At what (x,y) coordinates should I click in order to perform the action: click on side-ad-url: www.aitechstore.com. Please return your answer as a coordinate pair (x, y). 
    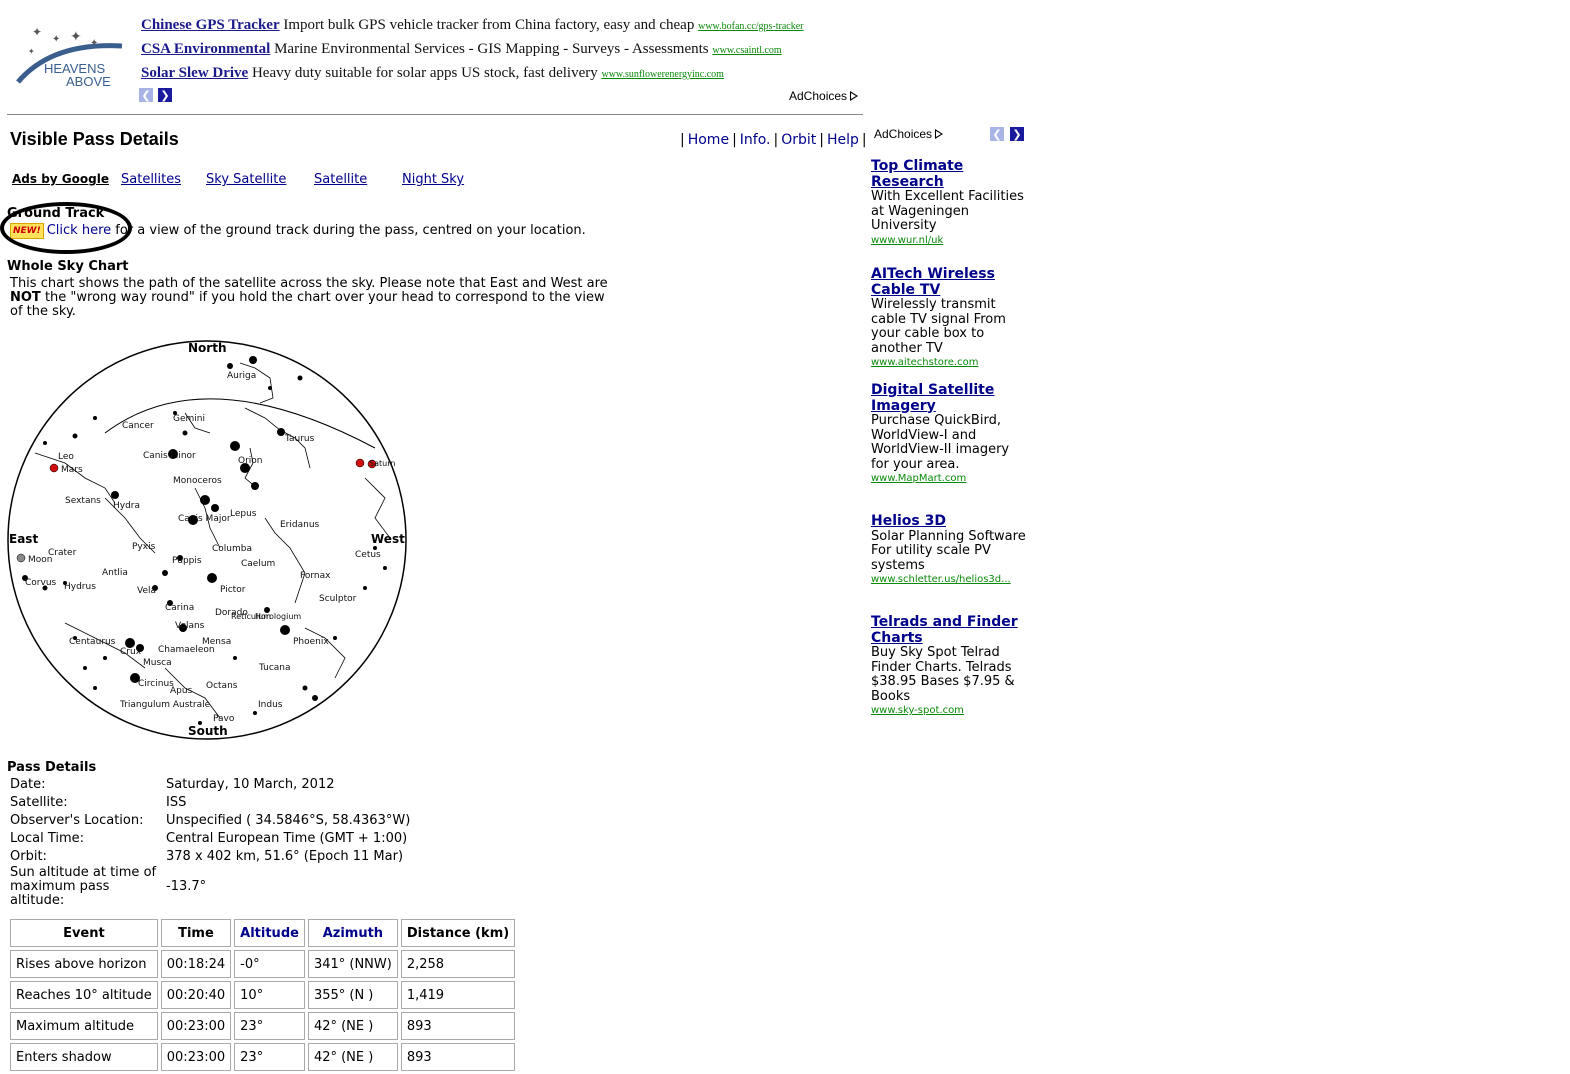
    Looking at the image, I should click on (951, 363).